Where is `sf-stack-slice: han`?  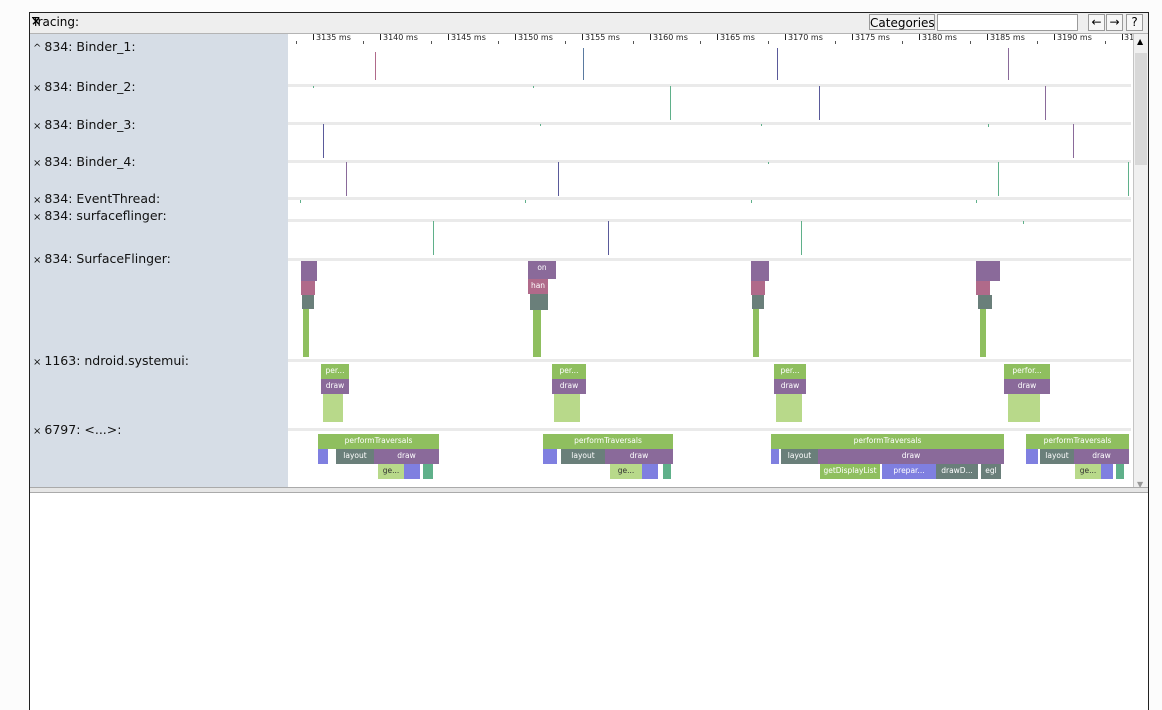
sf-stack-slice: han is located at coordinates (538, 286).